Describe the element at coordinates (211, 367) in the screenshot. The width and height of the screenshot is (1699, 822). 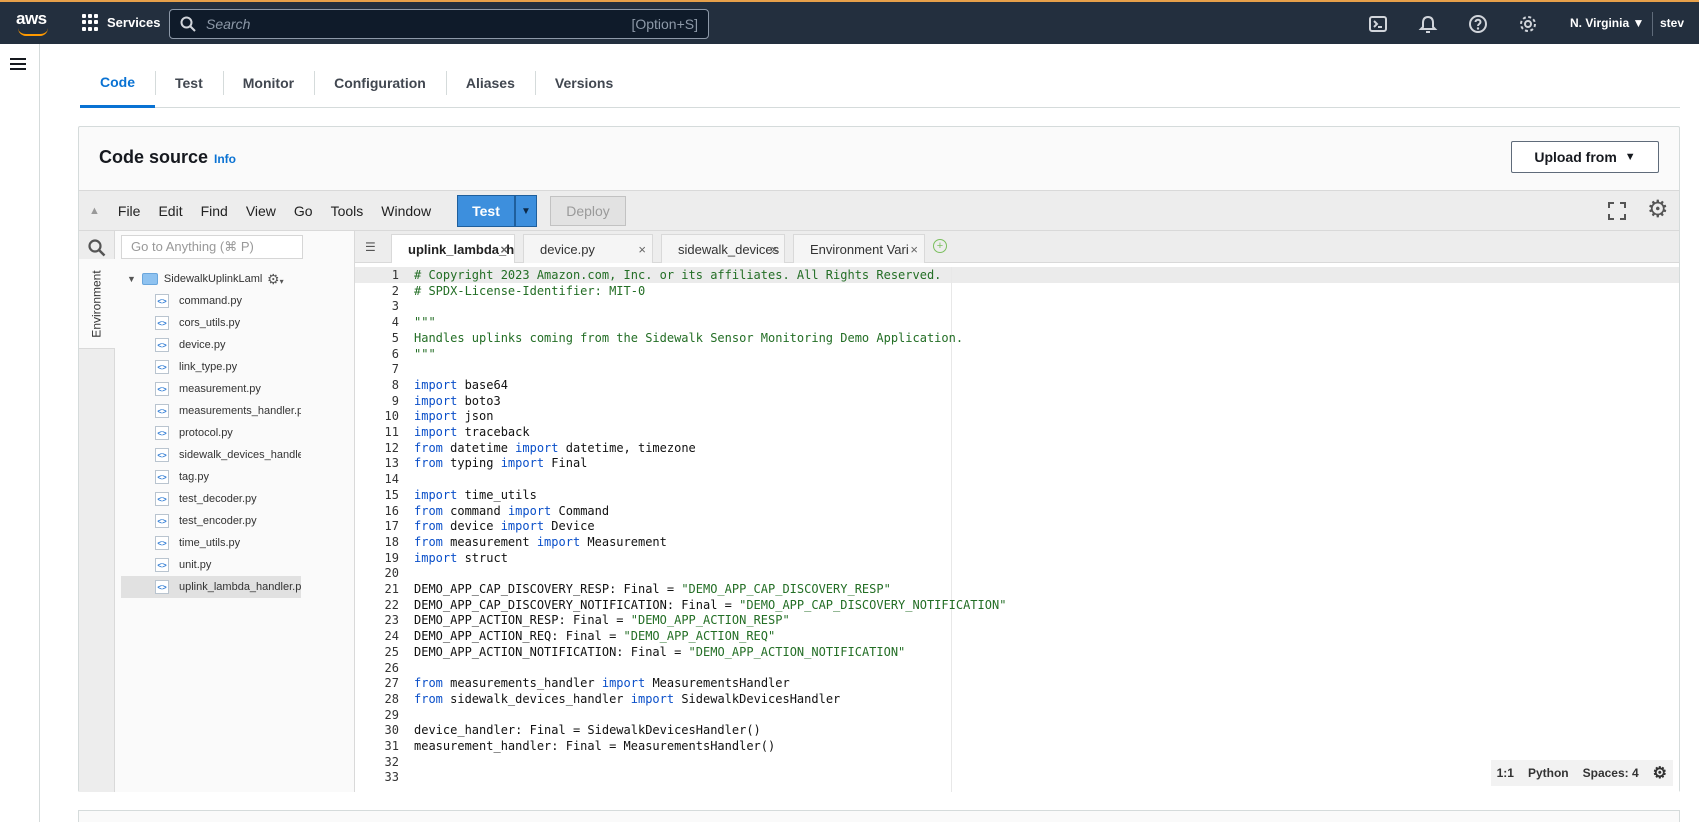
I see `file-item: <> link_type.py` at that location.